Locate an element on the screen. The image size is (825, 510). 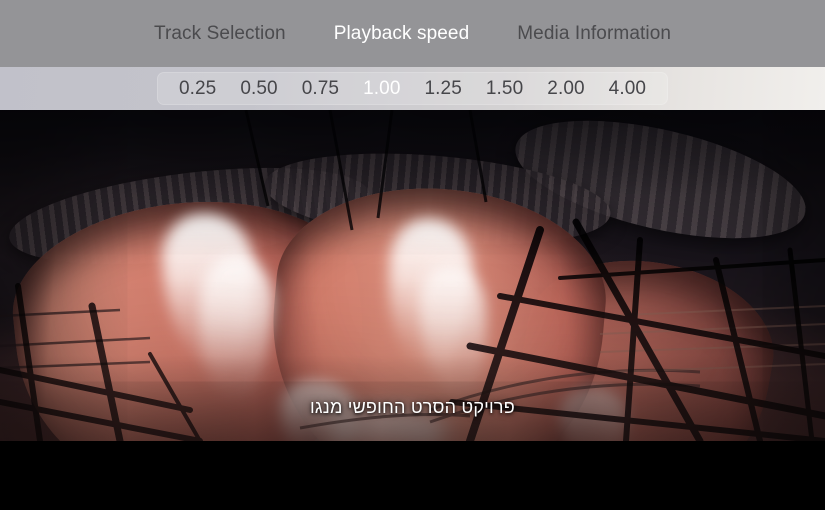
speed-option-0-50: 0.50 is located at coordinates (258, 89).